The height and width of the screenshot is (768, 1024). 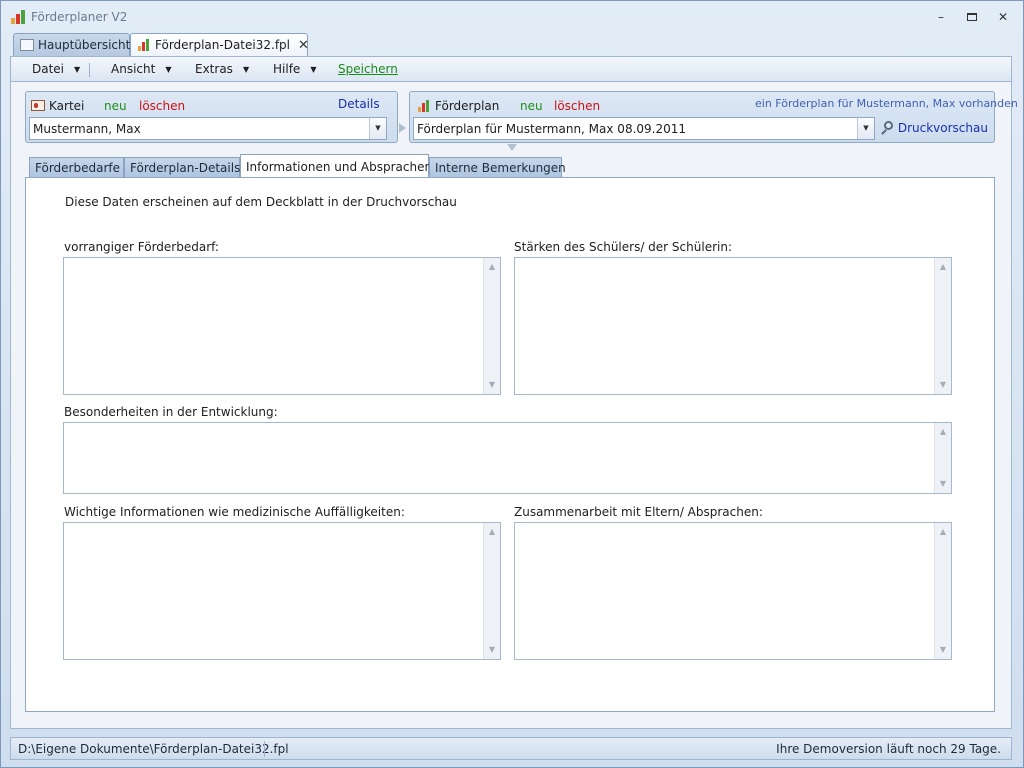 What do you see at coordinates (934, 128) in the screenshot?
I see `print-preview-button: Druckvorschau` at bounding box center [934, 128].